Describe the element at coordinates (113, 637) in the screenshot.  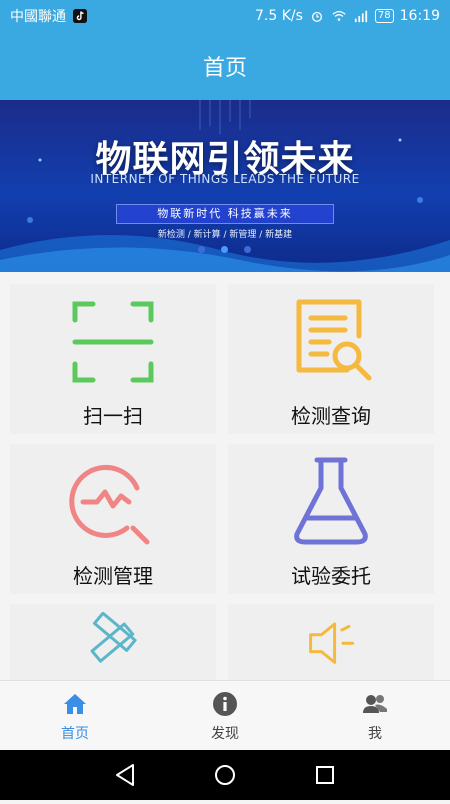
I see `ruler-pencil-icon` at that location.